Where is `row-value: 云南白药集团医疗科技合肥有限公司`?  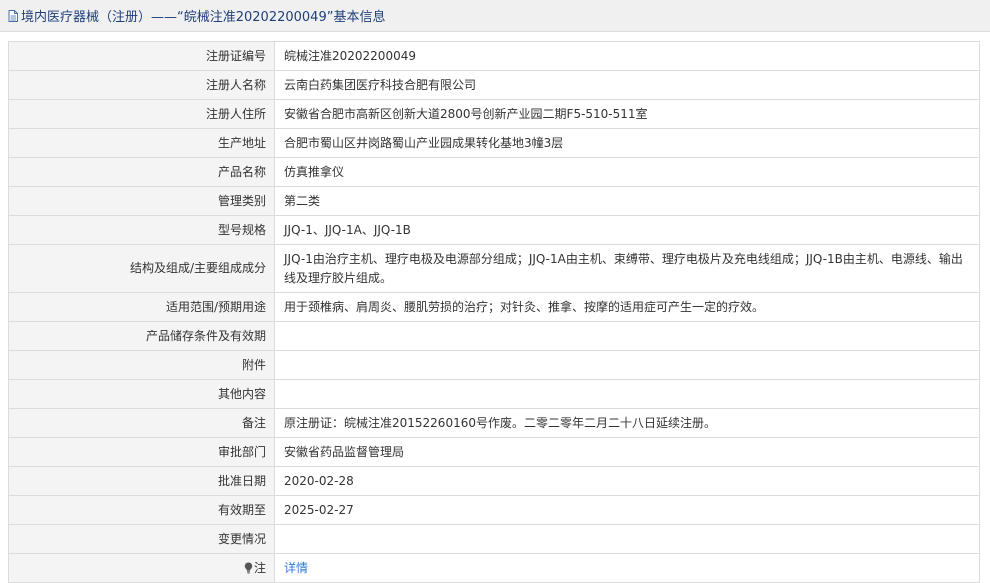 row-value: 云南白药集团医疗科技合肥有限公司 is located at coordinates (627, 85).